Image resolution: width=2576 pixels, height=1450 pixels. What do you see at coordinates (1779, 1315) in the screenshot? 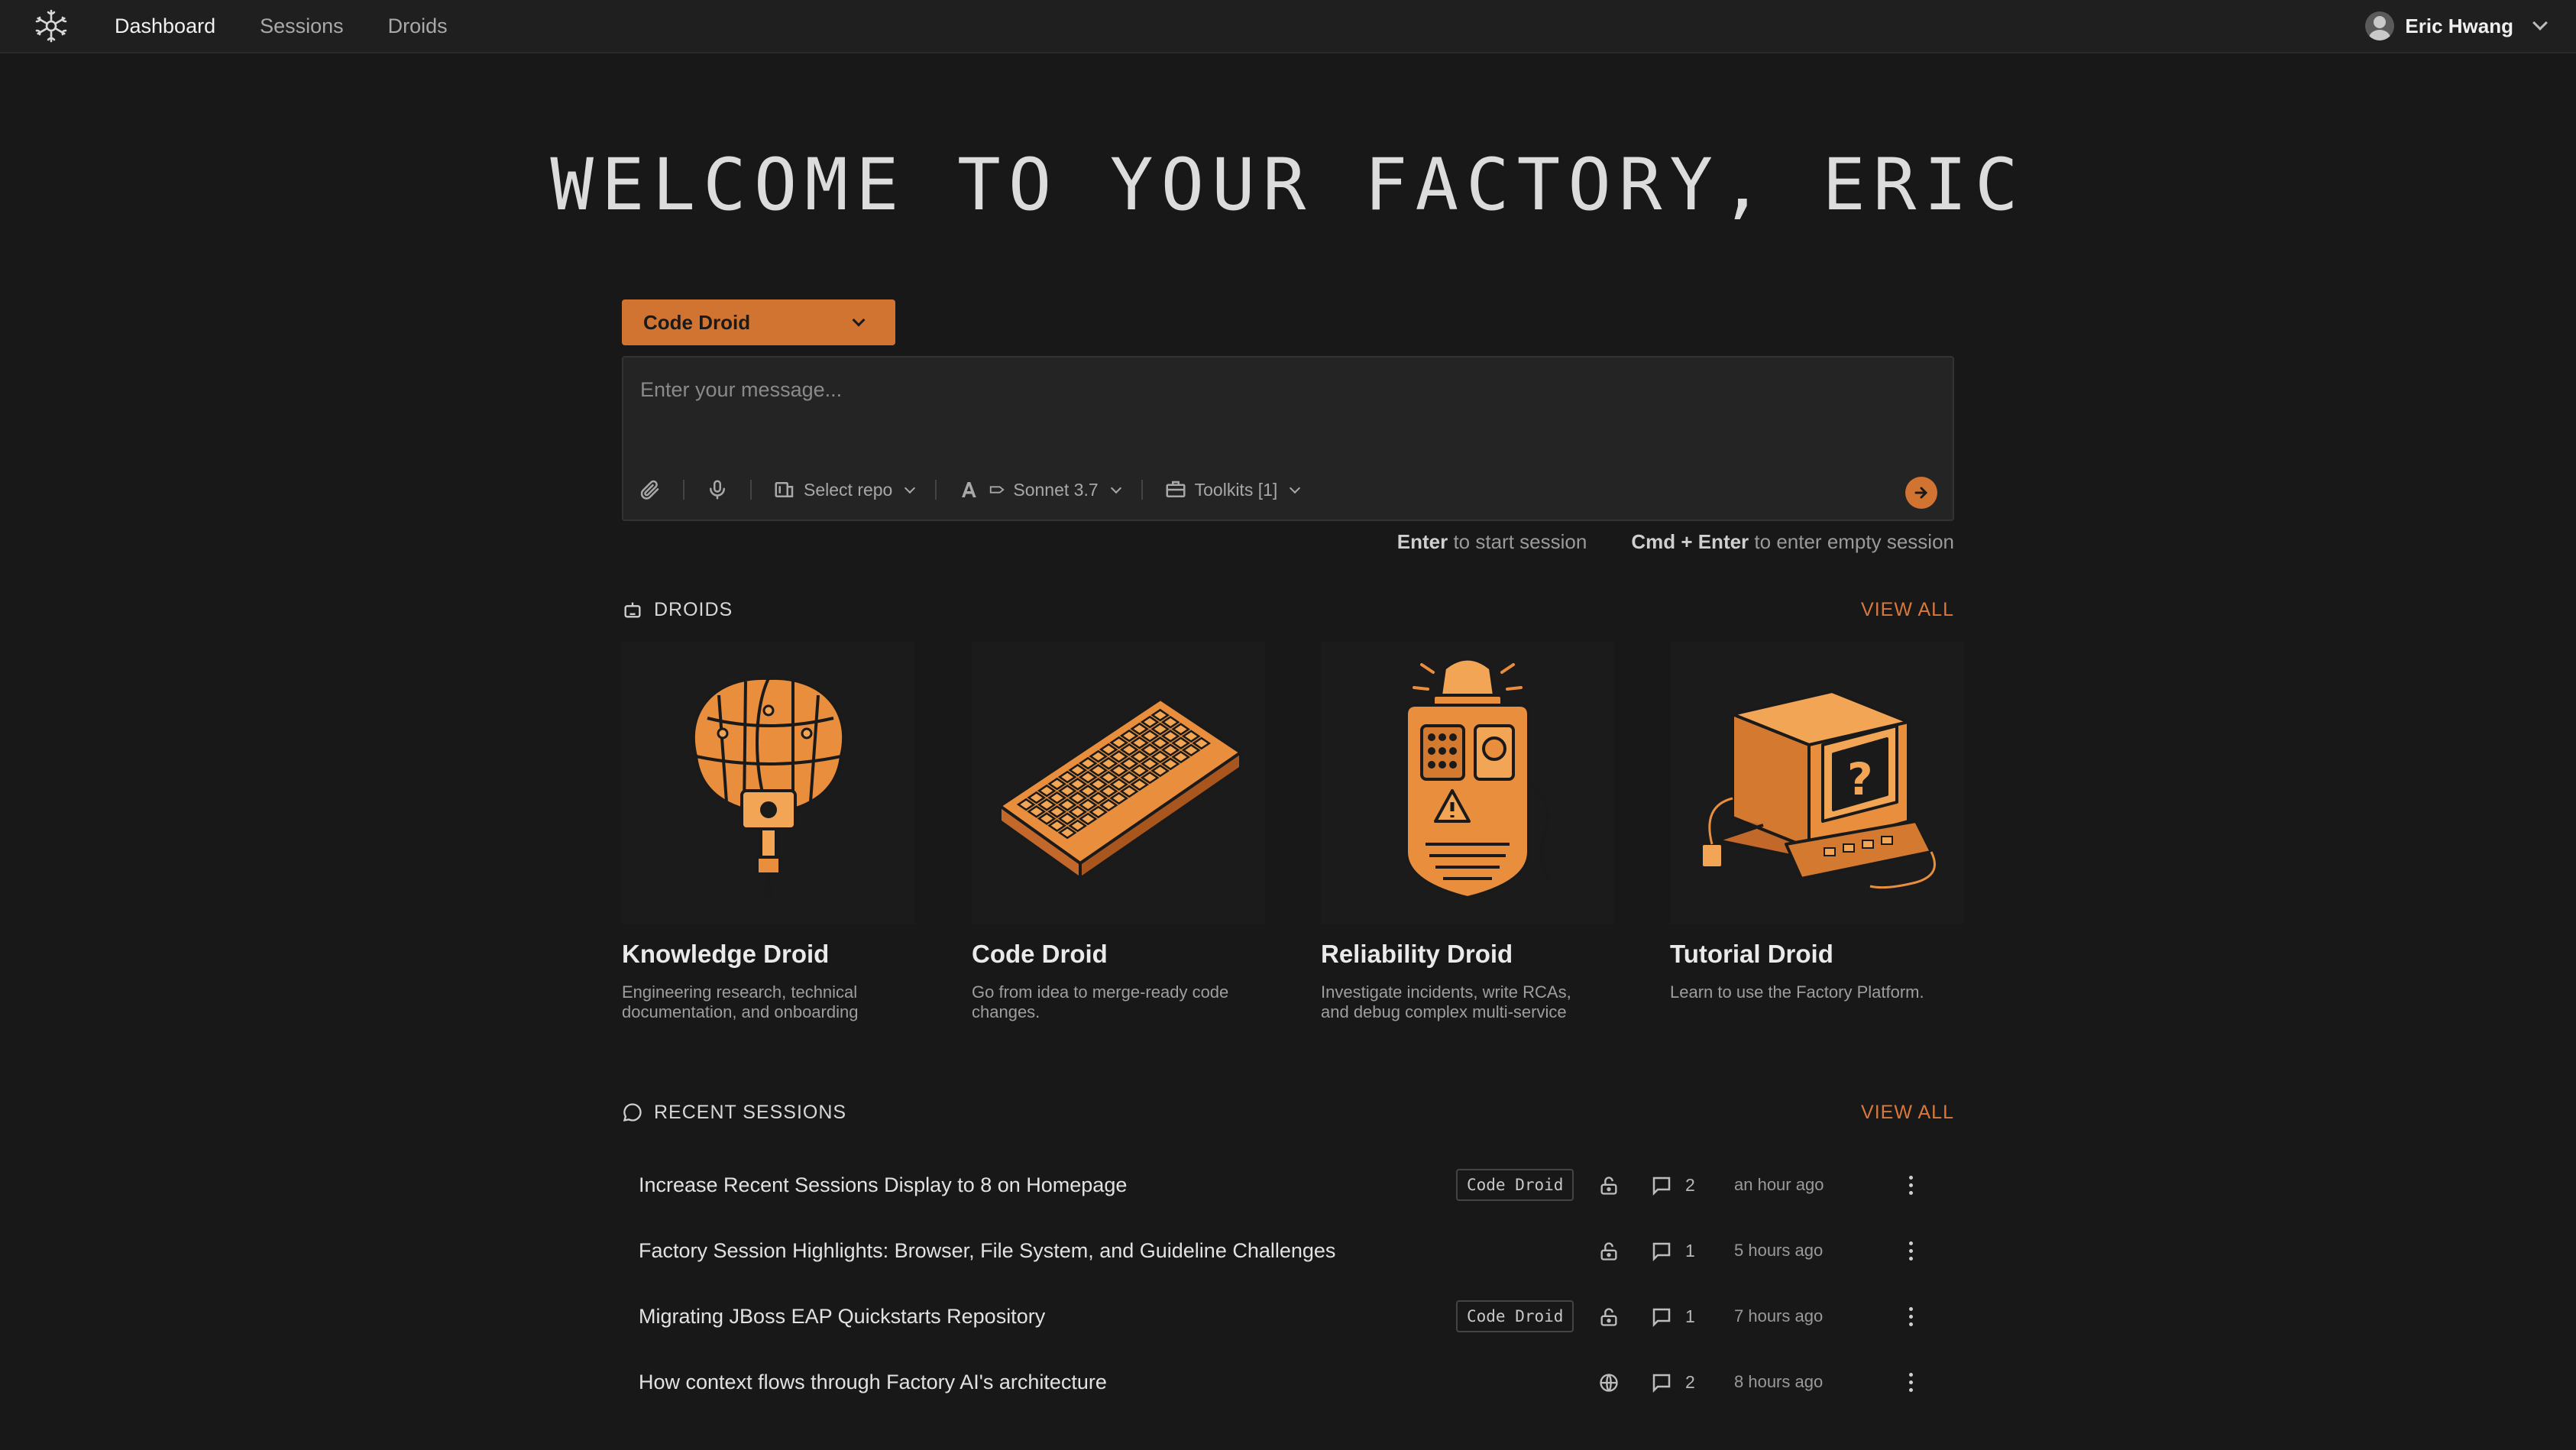
I see `session-timestamp: 7 hours ago` at bounding box center [1779, 1315].